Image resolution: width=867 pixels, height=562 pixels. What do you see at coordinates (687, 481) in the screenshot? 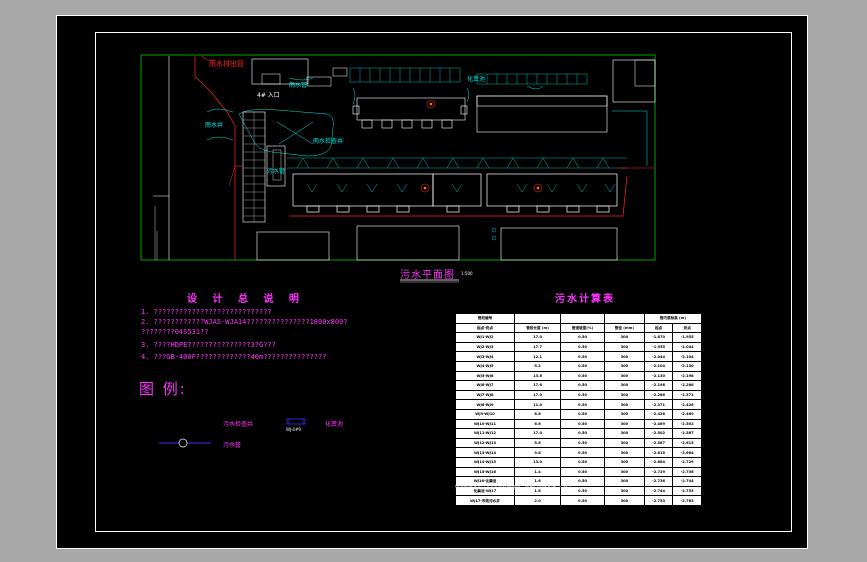
I see `table-cell: -2.744` at bounding box center [687, 481].